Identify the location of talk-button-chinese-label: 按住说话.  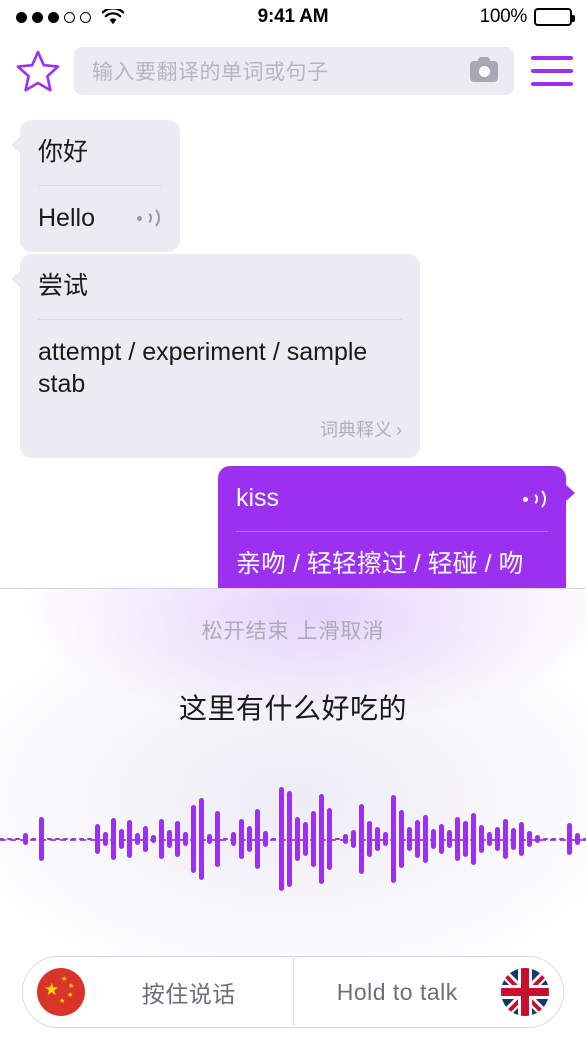
(188, 994).